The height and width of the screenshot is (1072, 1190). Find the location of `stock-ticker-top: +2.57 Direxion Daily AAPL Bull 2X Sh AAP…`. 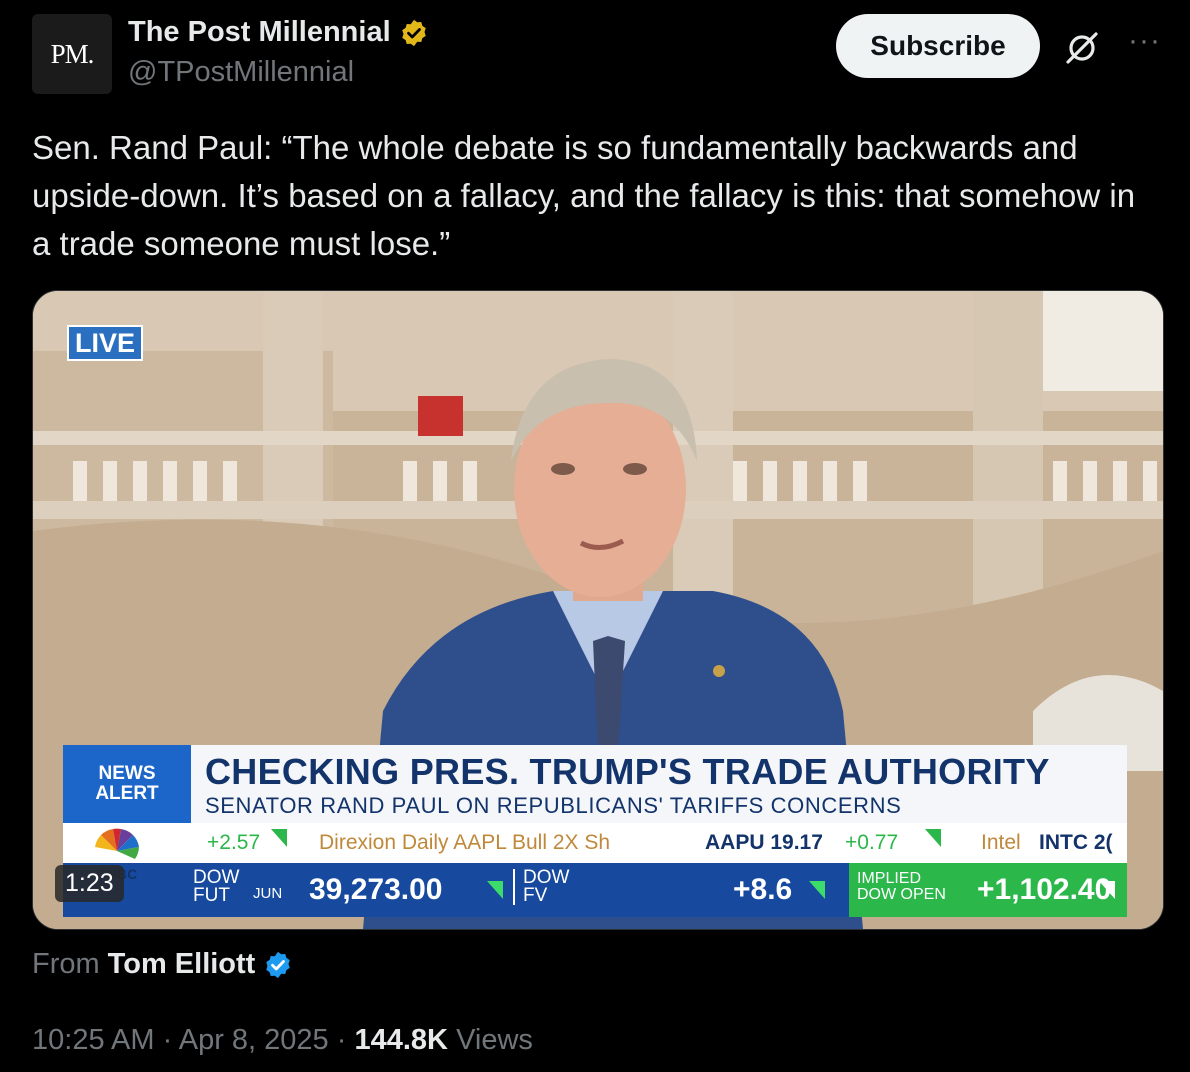

stock-ticker-top: +2.57 Direxion Daily AAPL Bull 2X Sh AAP… is located at coordinates (595, 843).